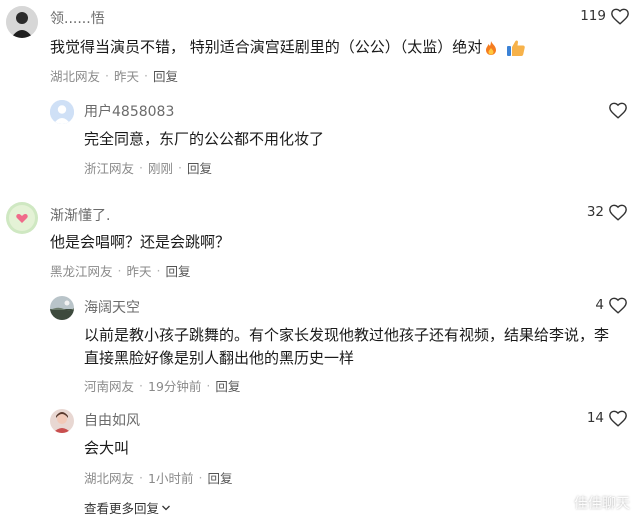 Image resolution: width=640 pixels, height=519 pixels. What do you see at coordinates (166, 507) in the screenshot?
I see `chevron-down-icon` at bounding box center [166, 507].